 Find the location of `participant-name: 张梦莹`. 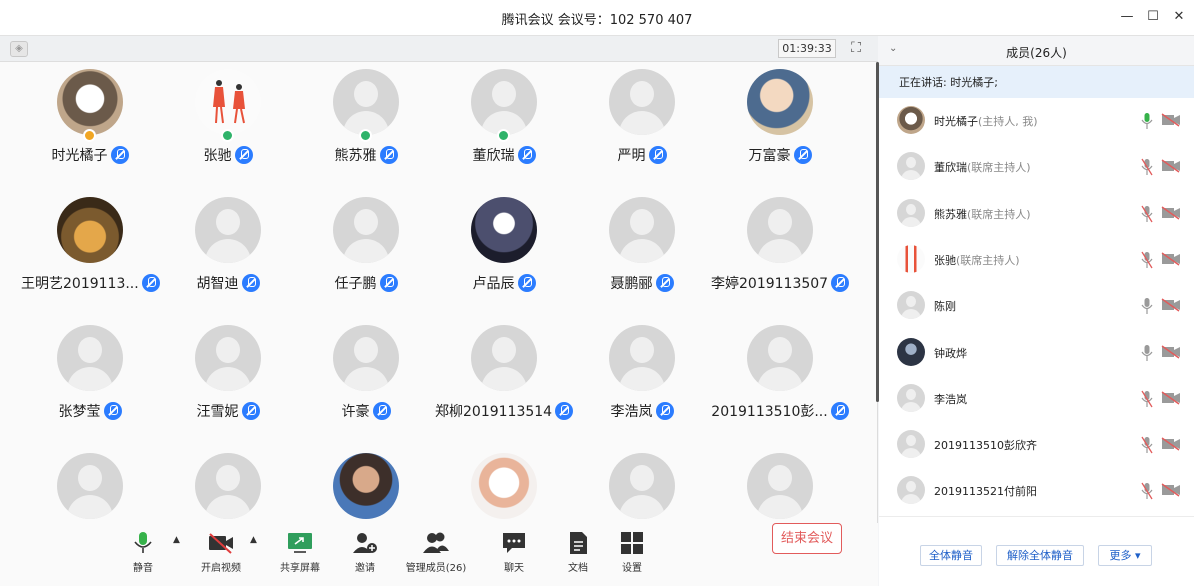

participant-name: 张梦莹 is located at coordinates (90, 411).